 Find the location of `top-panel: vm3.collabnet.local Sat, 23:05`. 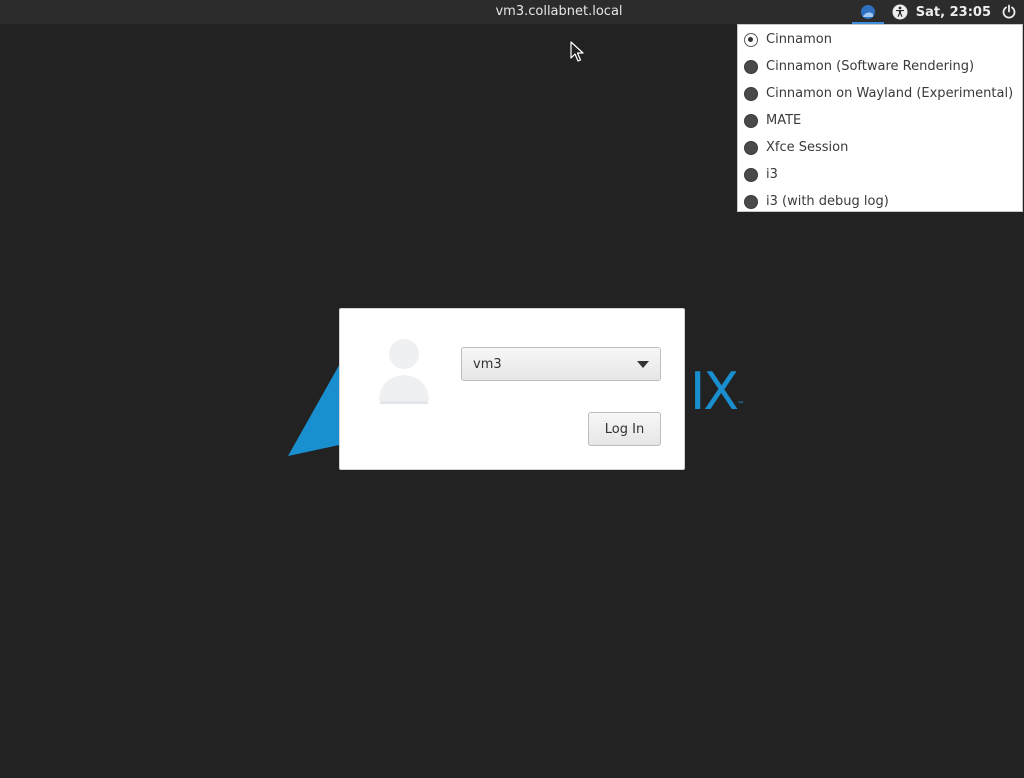

top-panel: vm3.collabnet.local Sat, 23:05 is located at coordinates (512, 12).